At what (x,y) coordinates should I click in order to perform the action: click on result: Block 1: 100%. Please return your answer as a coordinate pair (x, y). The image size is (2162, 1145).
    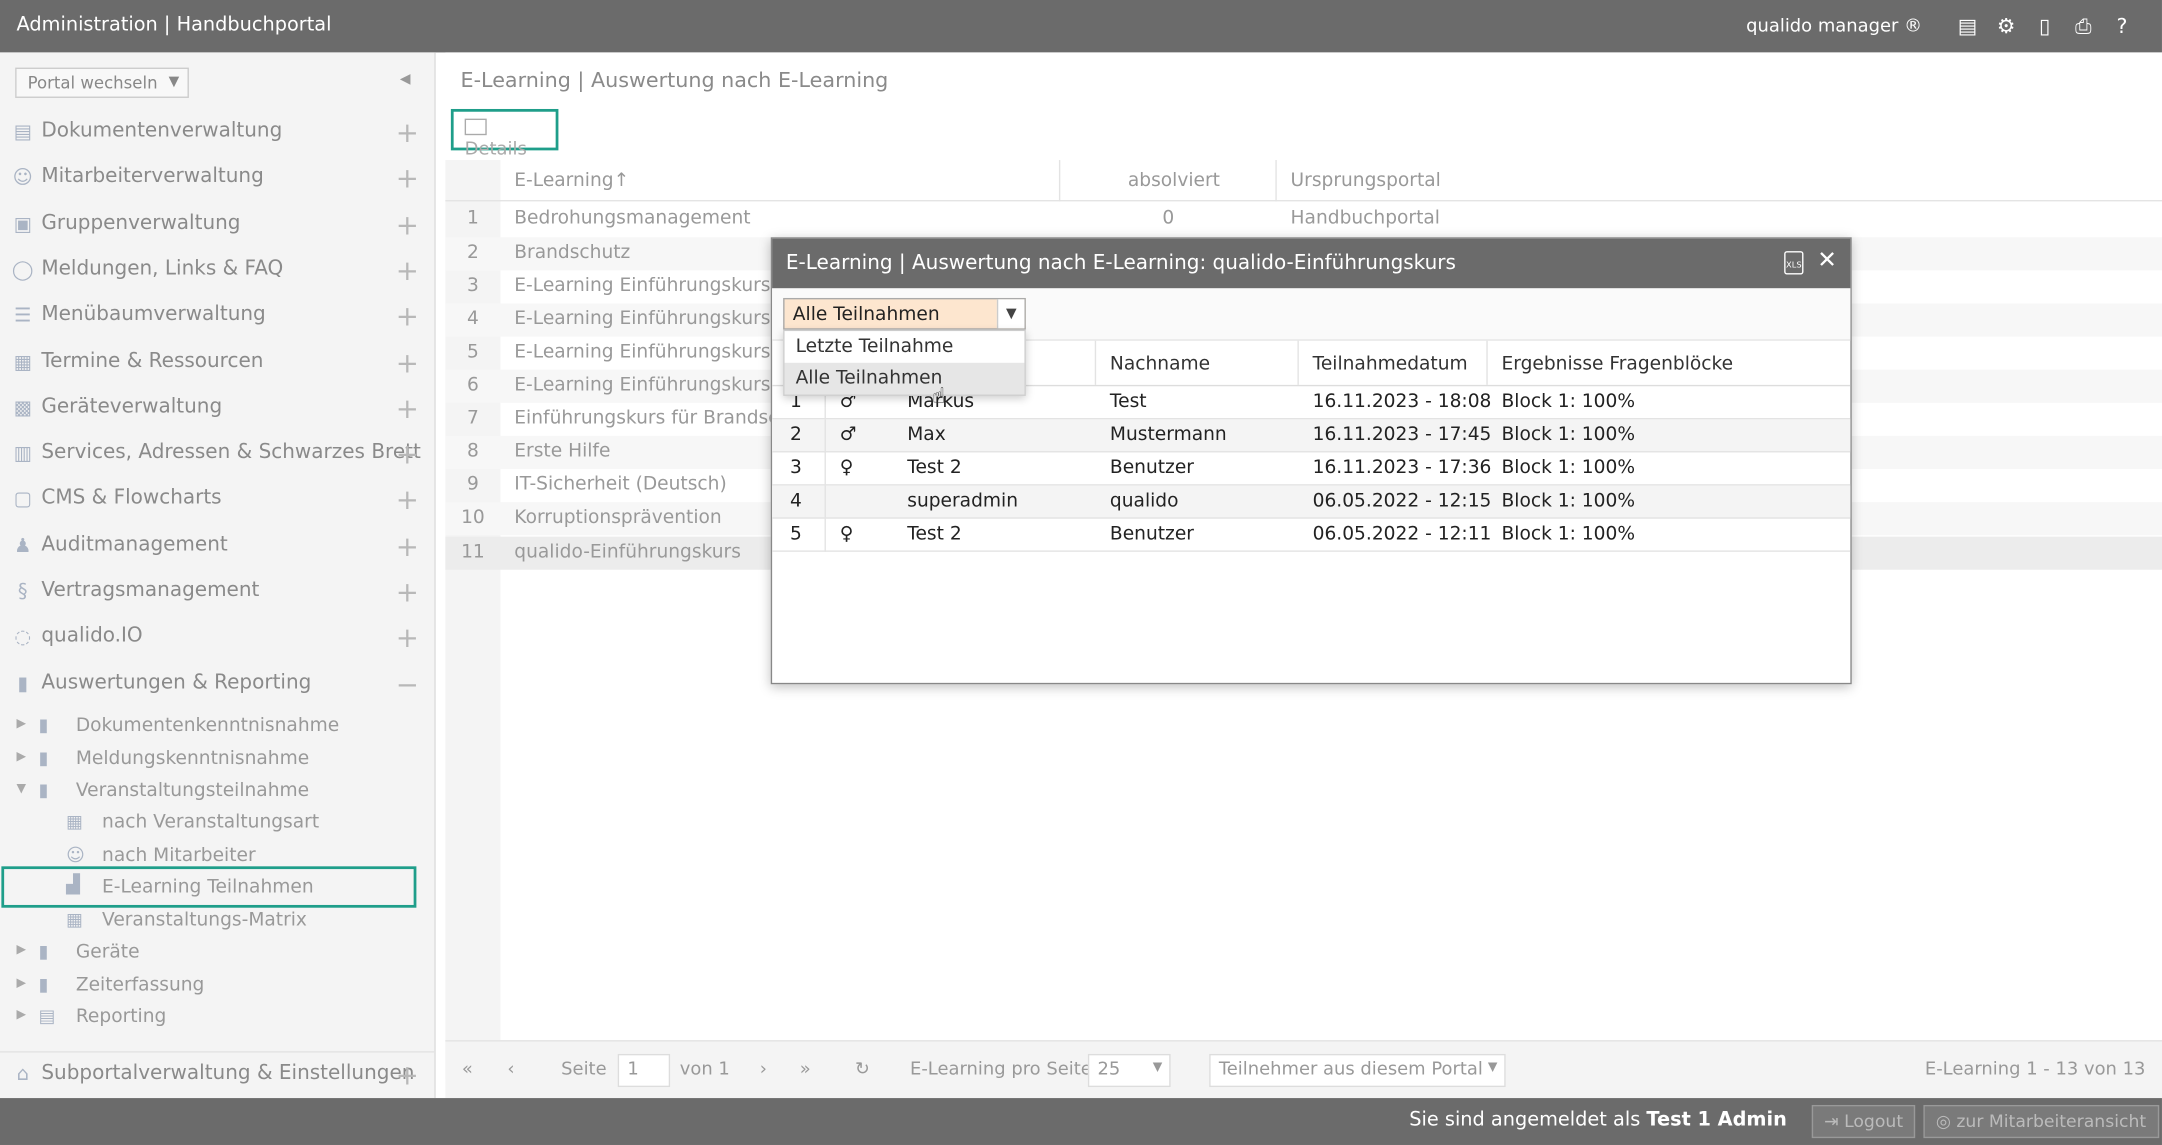
    Looking at the image, I should click on (1568, 401).